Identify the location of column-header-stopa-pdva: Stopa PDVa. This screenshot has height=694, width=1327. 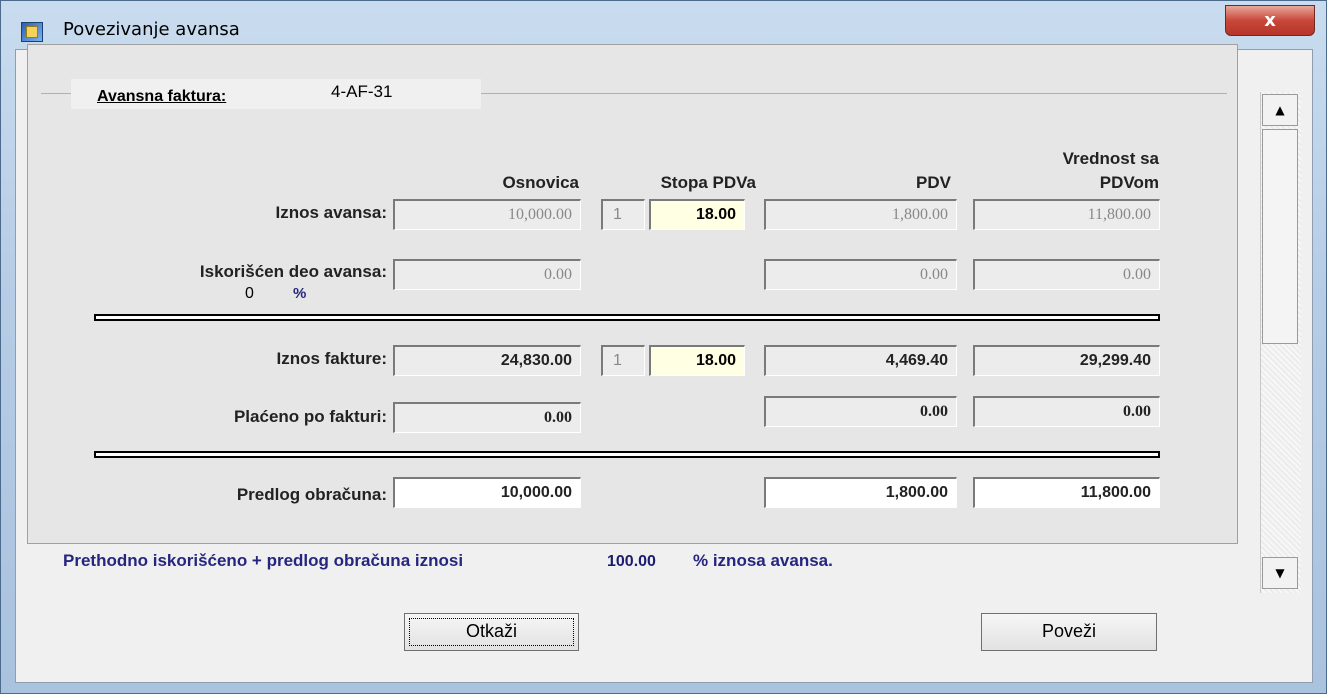
(708, 182).